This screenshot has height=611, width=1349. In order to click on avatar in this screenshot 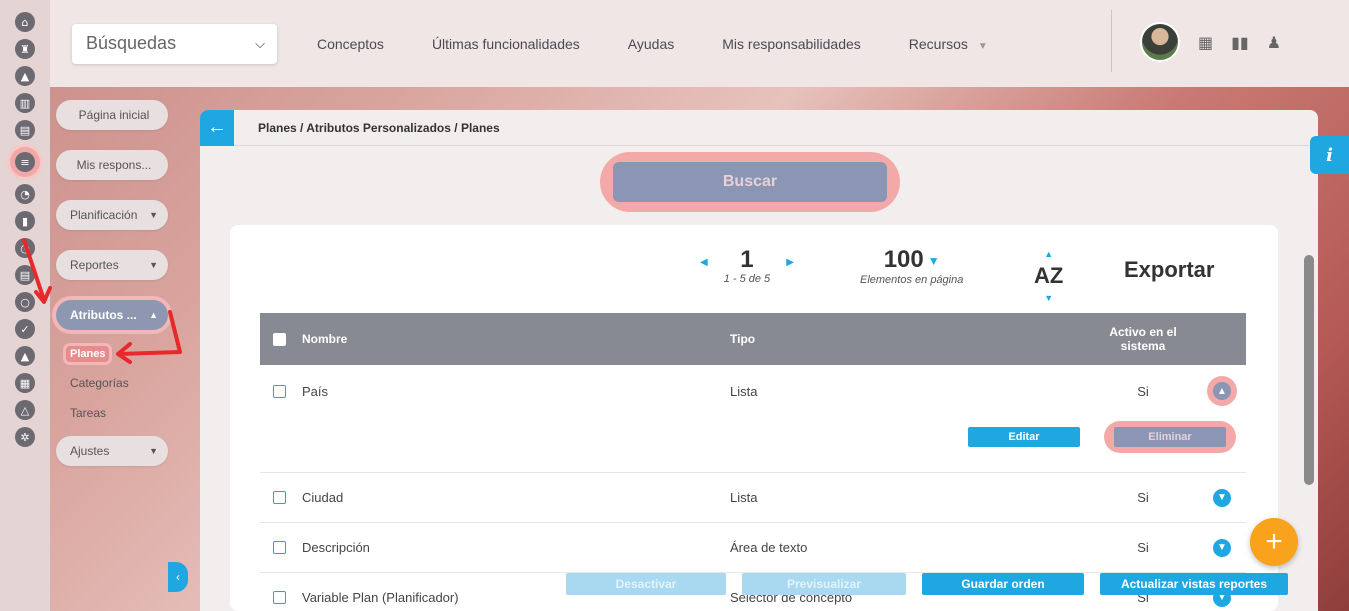, I will do `click(1160, 42)`.